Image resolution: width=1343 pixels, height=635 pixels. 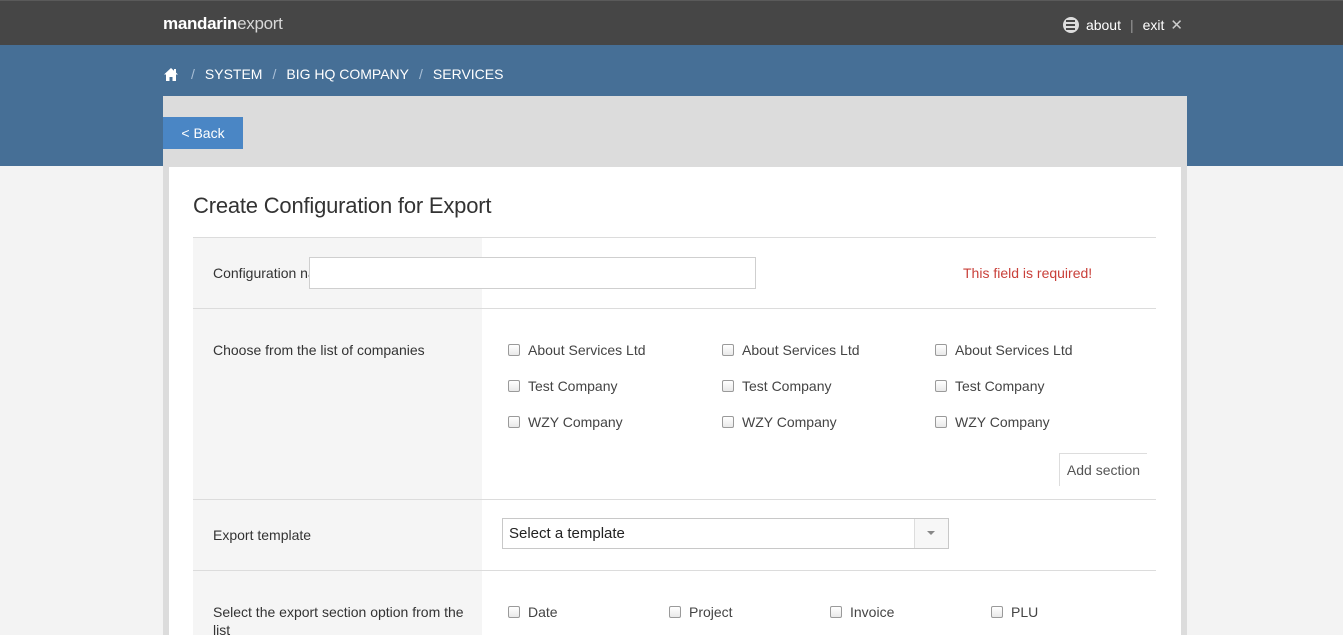 What do you see at coordinates (931, 533) in the screenshot?
I see `chevron-down-icon` at bounding box center [931, 533].